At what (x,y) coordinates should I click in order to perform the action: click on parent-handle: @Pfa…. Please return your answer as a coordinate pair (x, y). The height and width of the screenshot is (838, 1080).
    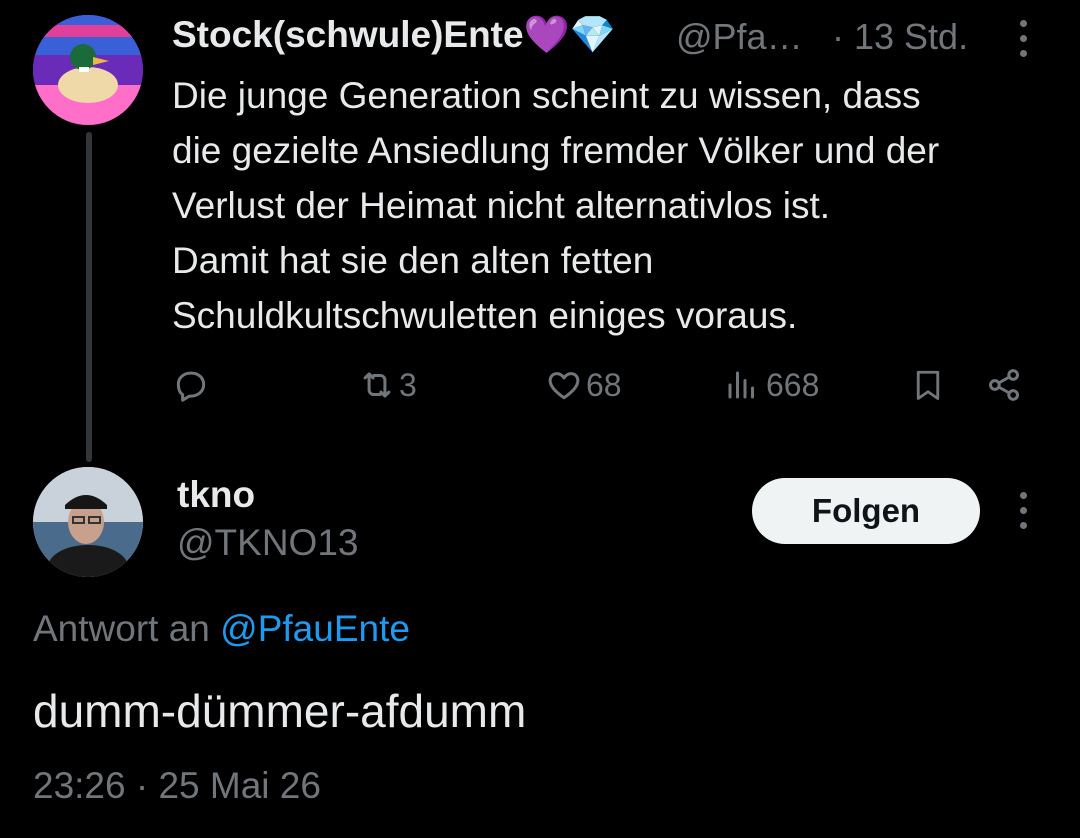
    Looking at the image, I should click on (739, 37).